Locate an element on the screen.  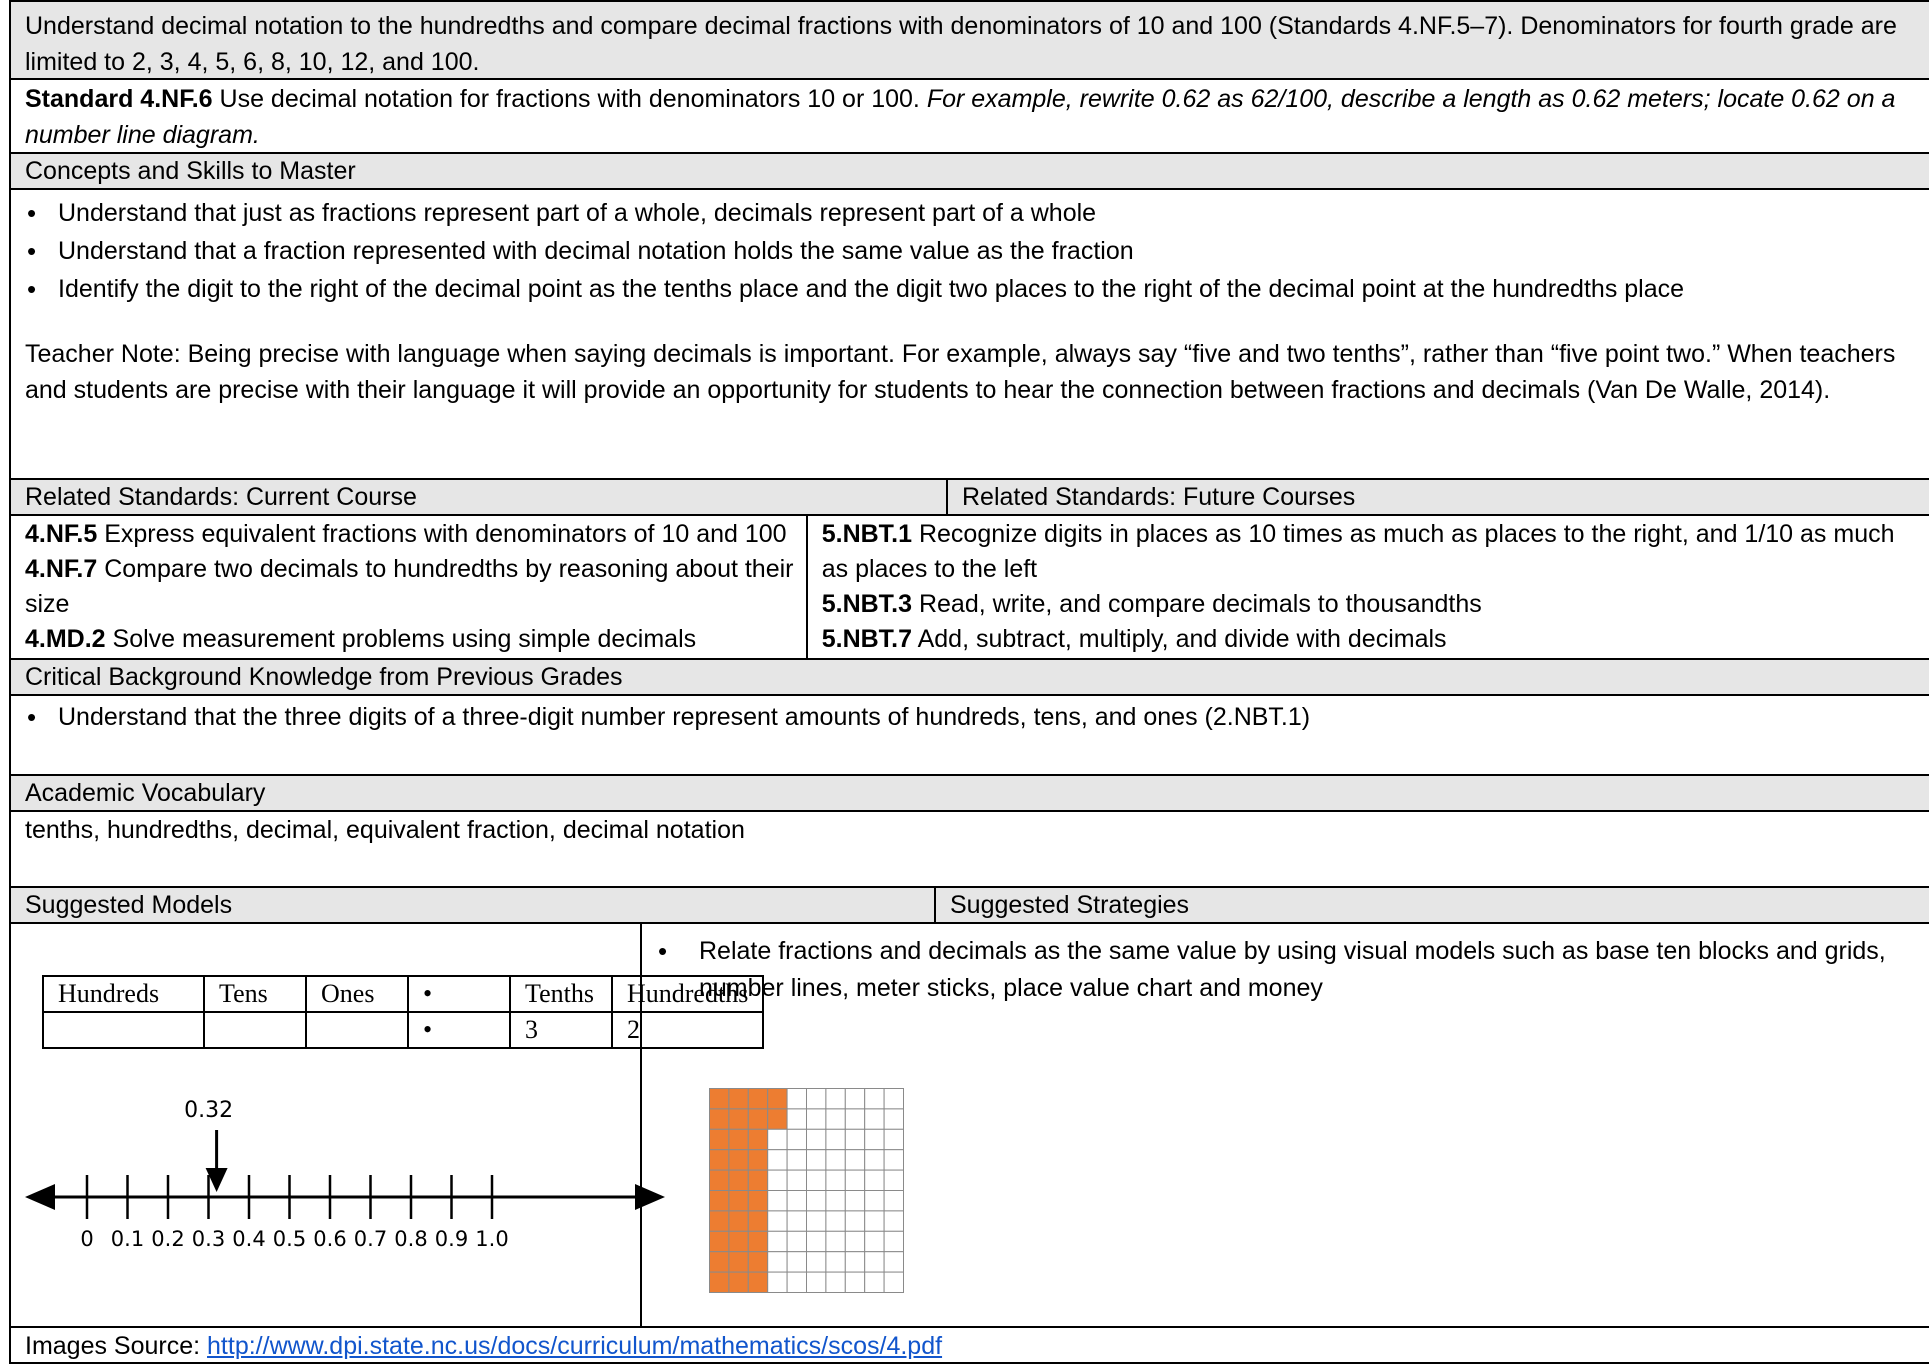
table-cell: Hundredths is located at coordinates (687, 994).